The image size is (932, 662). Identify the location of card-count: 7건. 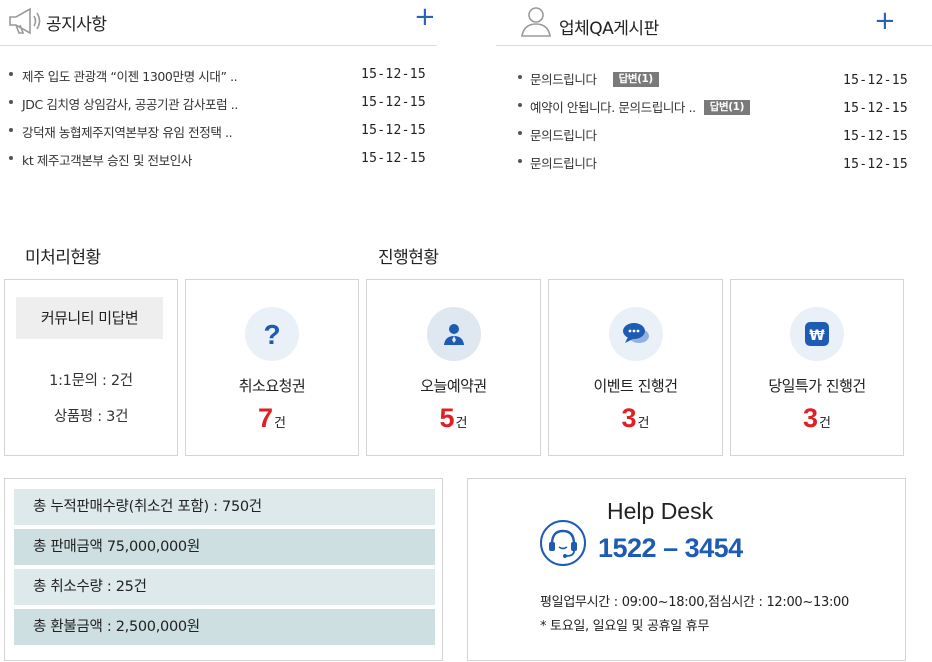
(272, 418).